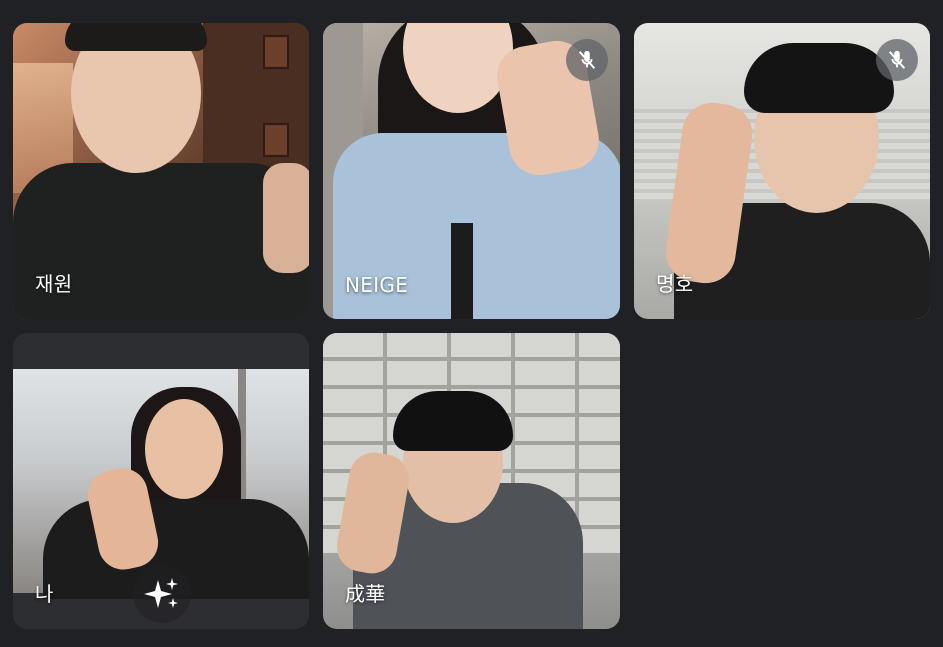 Image resolution: width=943 pixels, height=647 pixels. What do you see at coordinates (377, 285) in the screenshot?
I see `participant-name: NEIGE` at bounding box center [377, 285].